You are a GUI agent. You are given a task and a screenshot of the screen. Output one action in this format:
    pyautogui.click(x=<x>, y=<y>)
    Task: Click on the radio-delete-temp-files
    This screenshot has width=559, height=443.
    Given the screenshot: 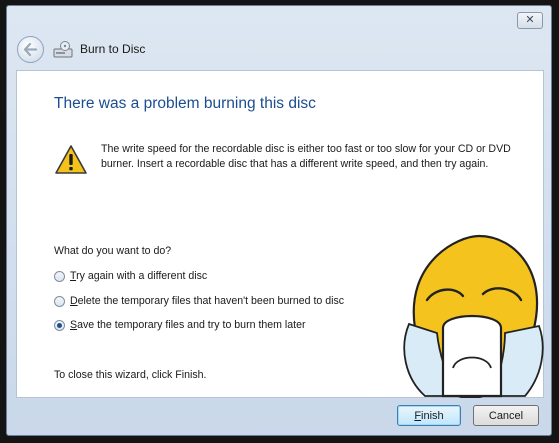 What is the action you would take?
    pyautogui.click(x=59, y=301)
    